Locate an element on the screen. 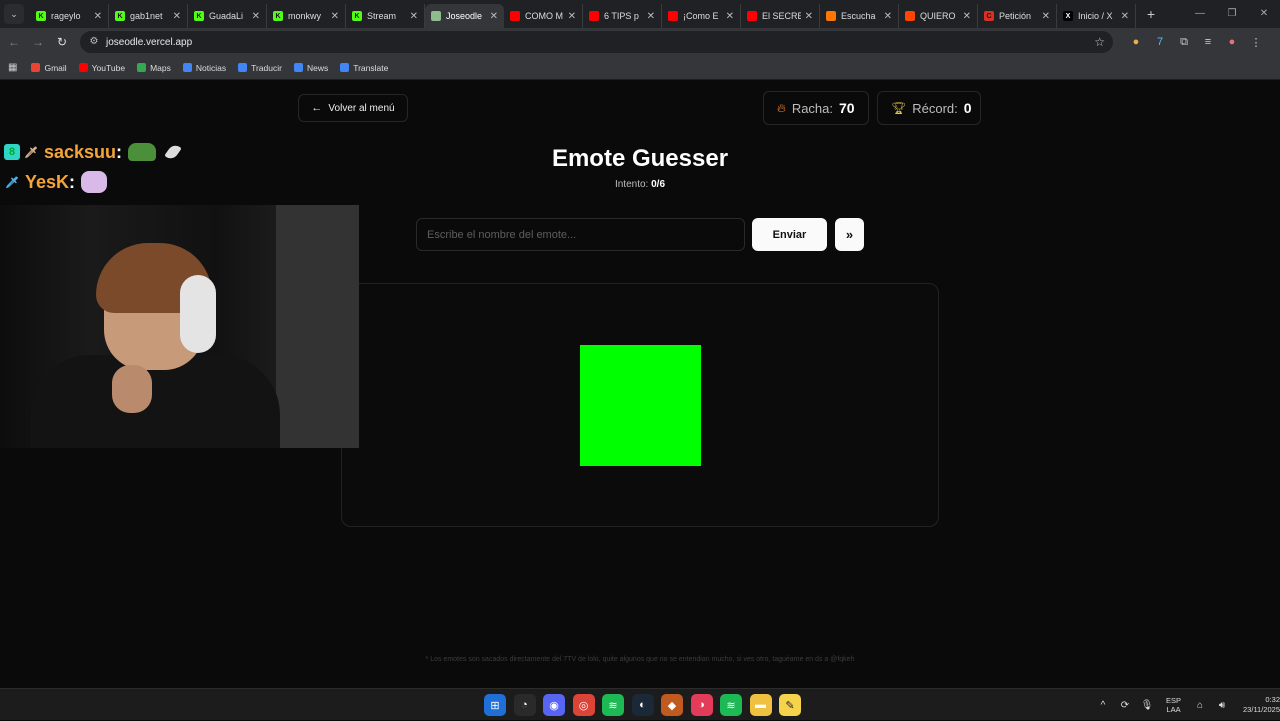  tab-favicon-icon: K is located at coordinates (120, 16).